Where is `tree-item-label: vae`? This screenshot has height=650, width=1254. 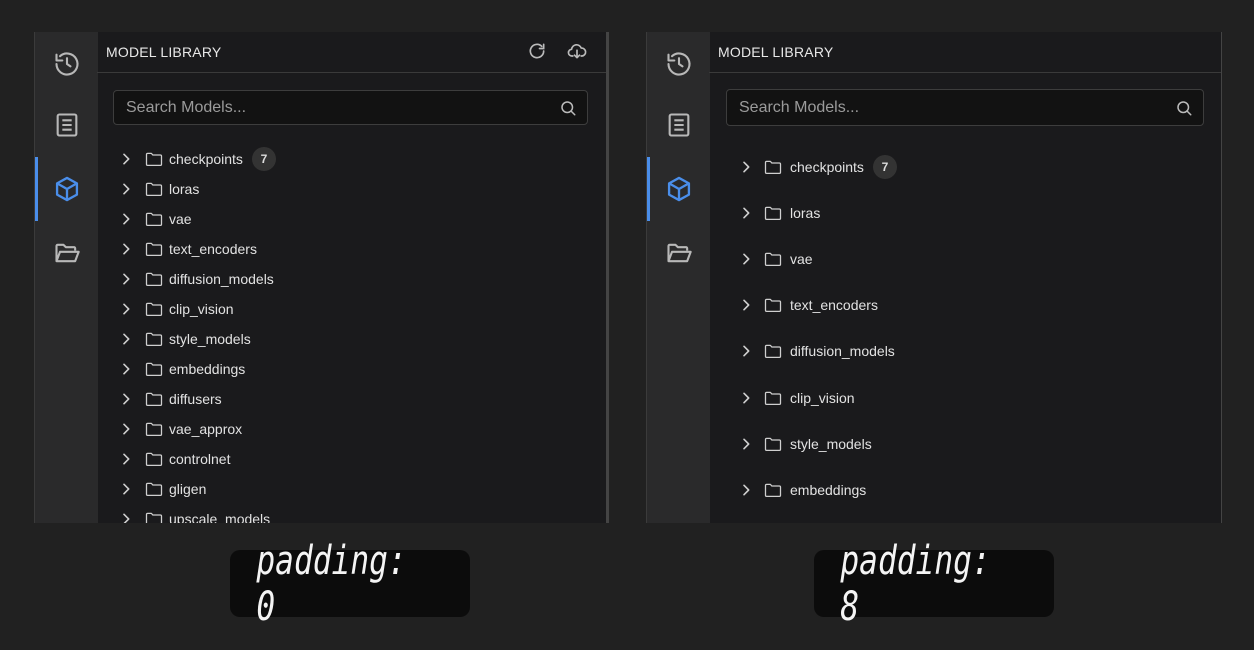
tree-item-label: vae is located at coordinates (801, 259).